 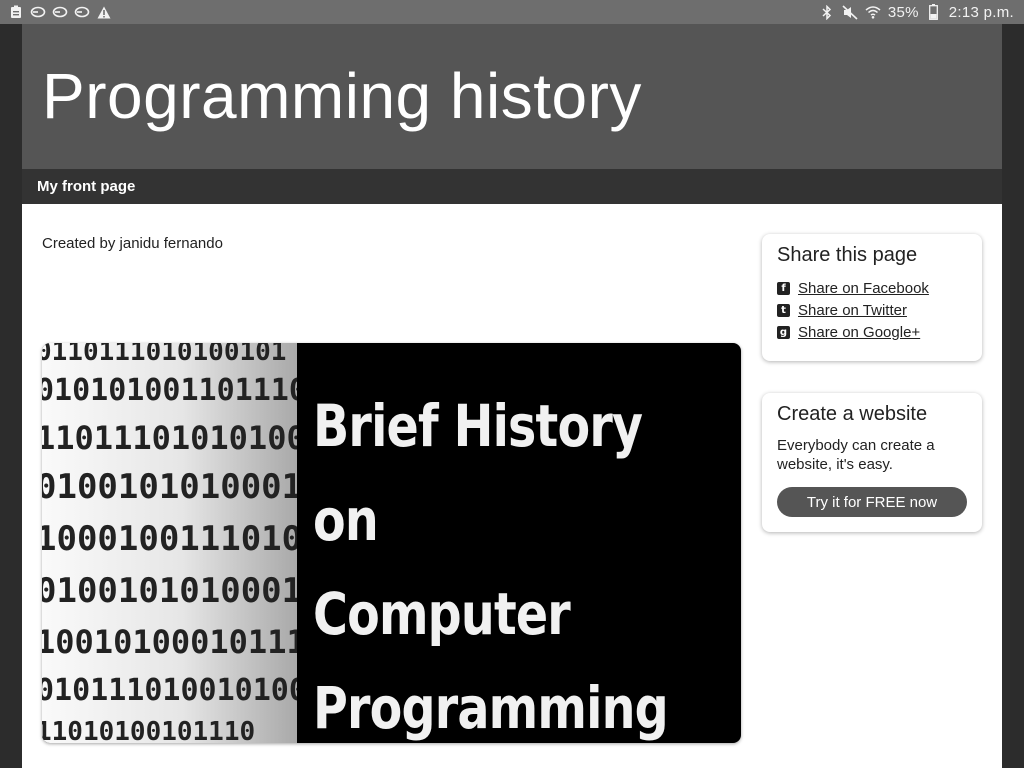 What do you see at coordinates (872, 502) in the screenshot?
I see `try-free-button: Try it for FREE now` at bounding box center [872, 502].